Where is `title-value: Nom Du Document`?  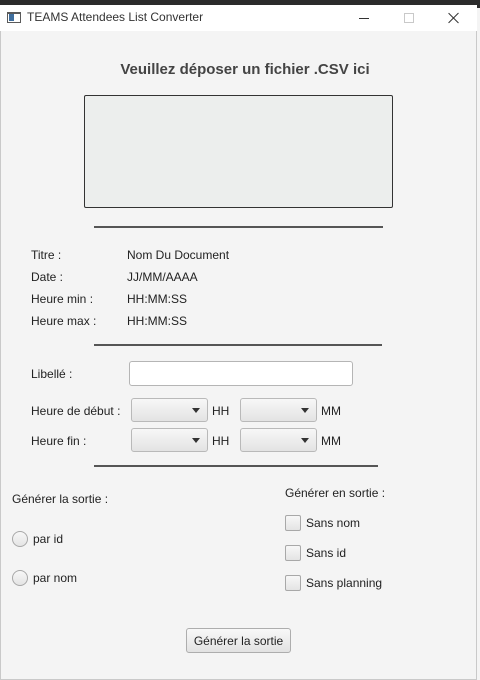
title-value: Nom Du Document is located at coordinates (178, 255).